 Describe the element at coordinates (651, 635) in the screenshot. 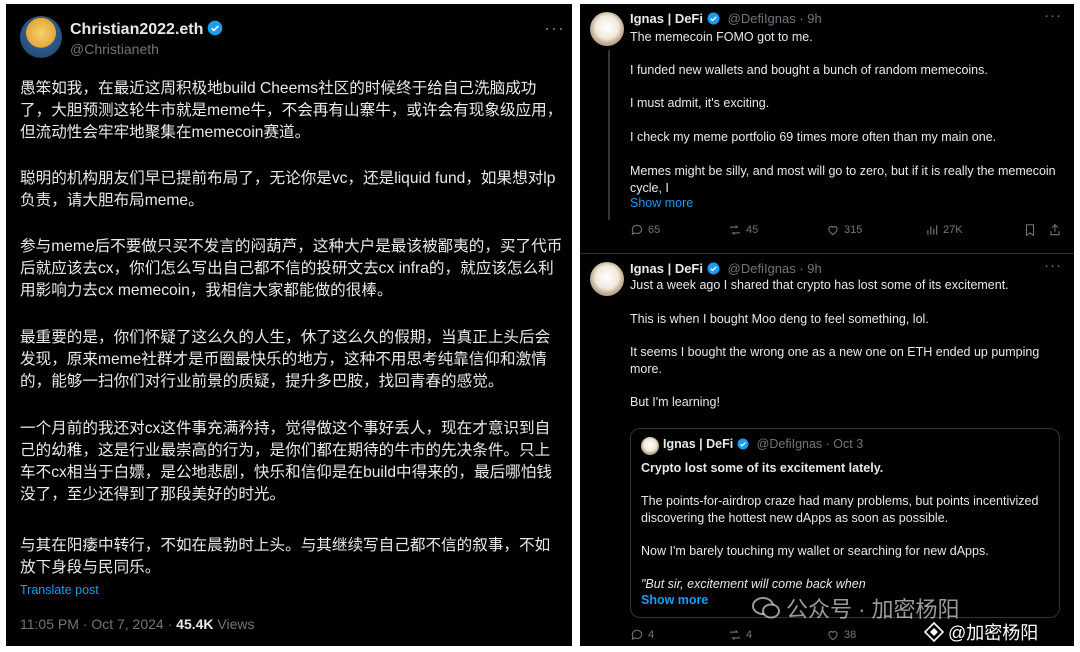

I see `reply-count: 4` at that location.